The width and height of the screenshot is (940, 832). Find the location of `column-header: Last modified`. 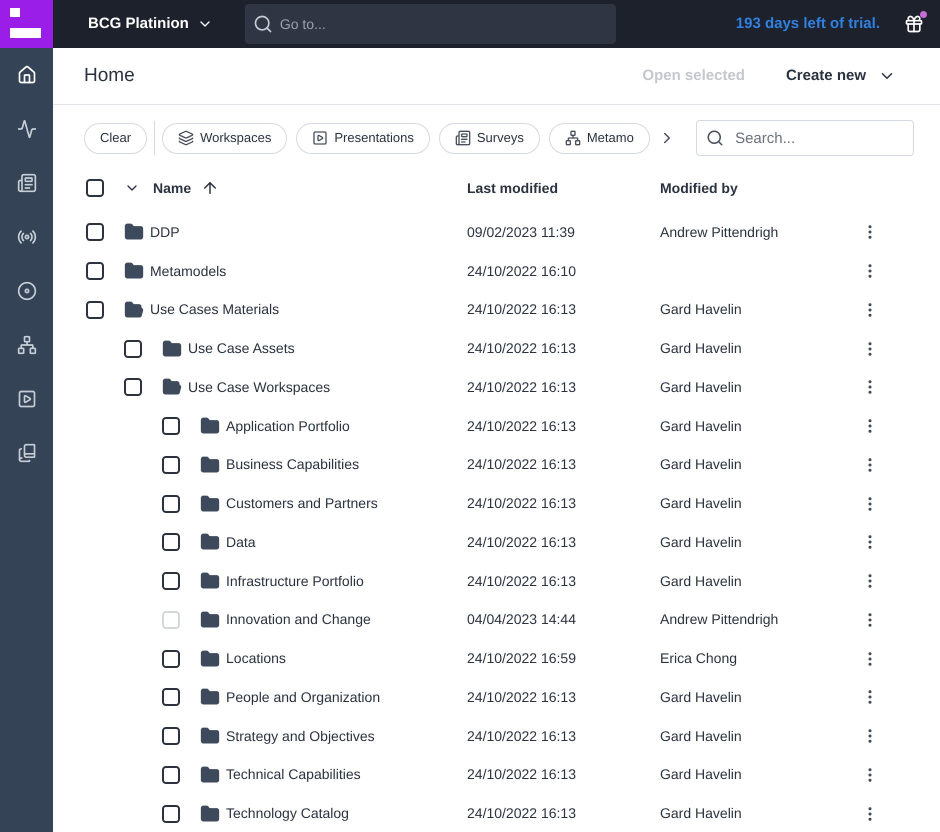

column-header: Last modified is located at coordinates (512, 188).